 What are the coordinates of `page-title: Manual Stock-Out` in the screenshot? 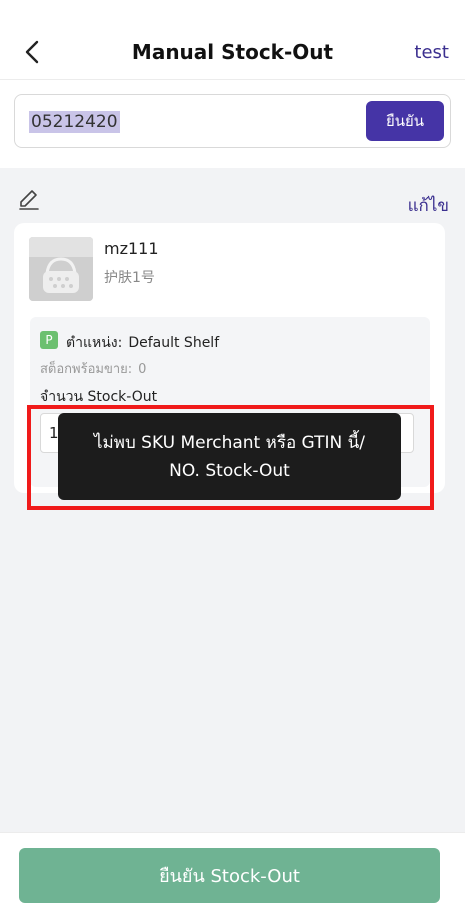 It's located at (232, 52).